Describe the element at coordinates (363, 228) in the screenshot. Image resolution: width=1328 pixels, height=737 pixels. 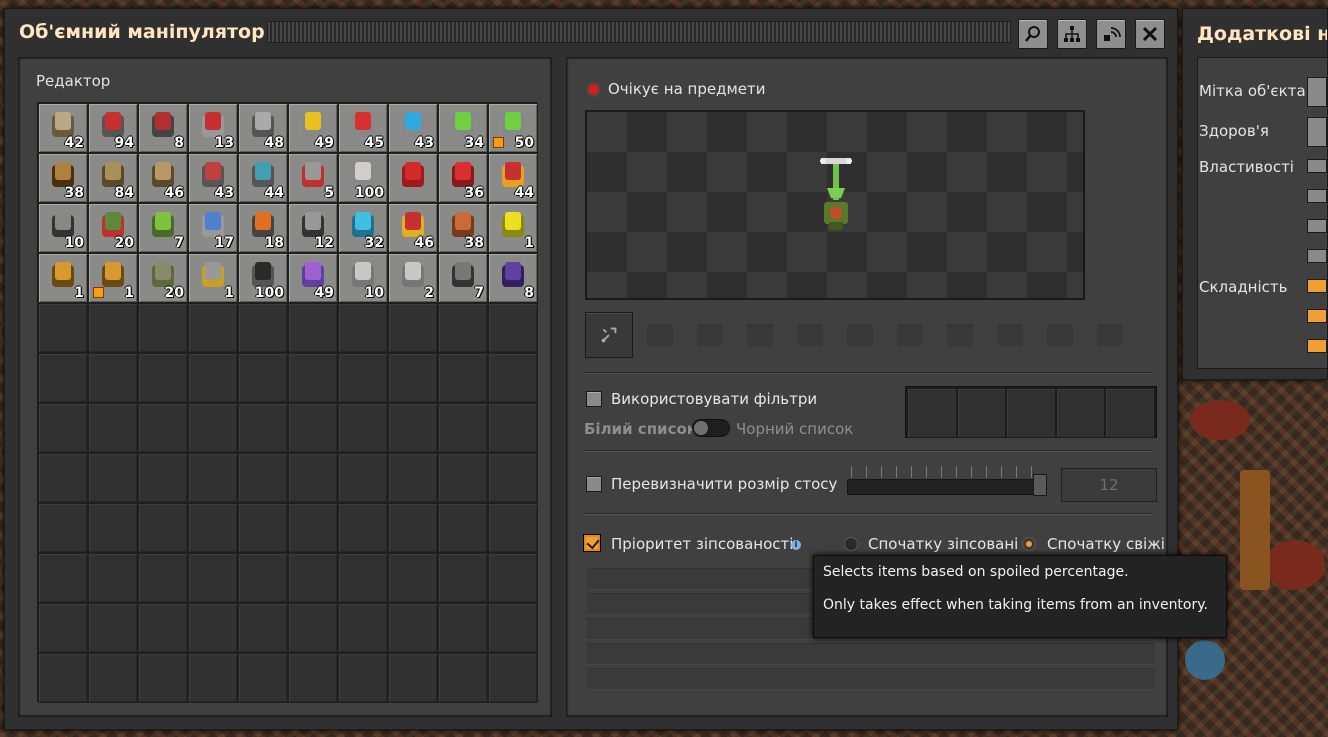
I see `inventory-slot-blue-orbs: 32` at that location.